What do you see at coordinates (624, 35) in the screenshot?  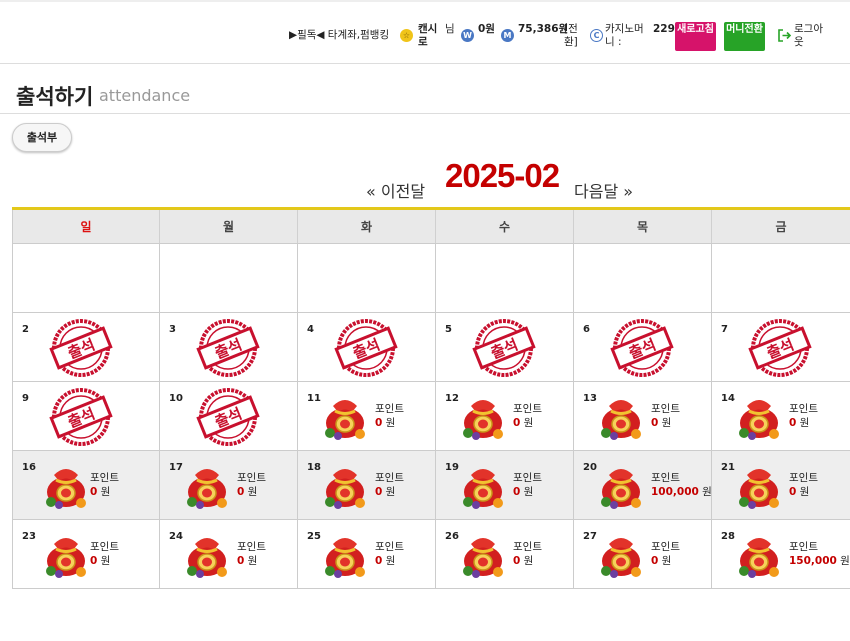 I see `casino-label: 카지노머니 :` at bounding box center [624, 35].